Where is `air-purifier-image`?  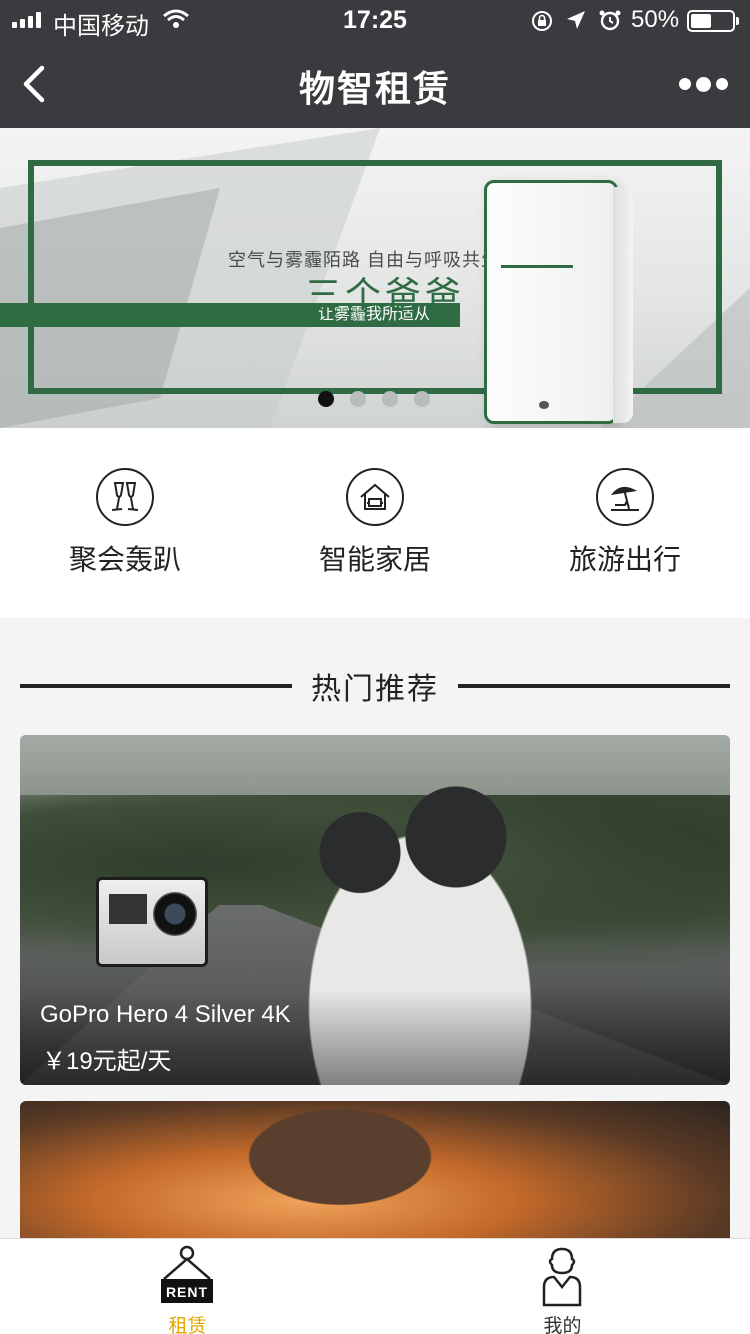 air-purifier-image is located at coordinates (558, 302).